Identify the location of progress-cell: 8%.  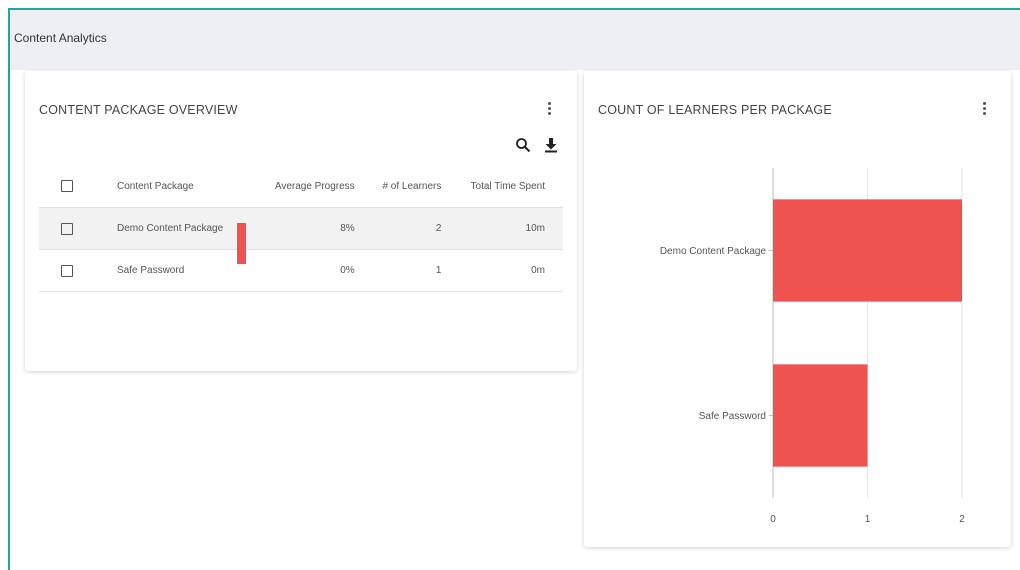
(306, 235).